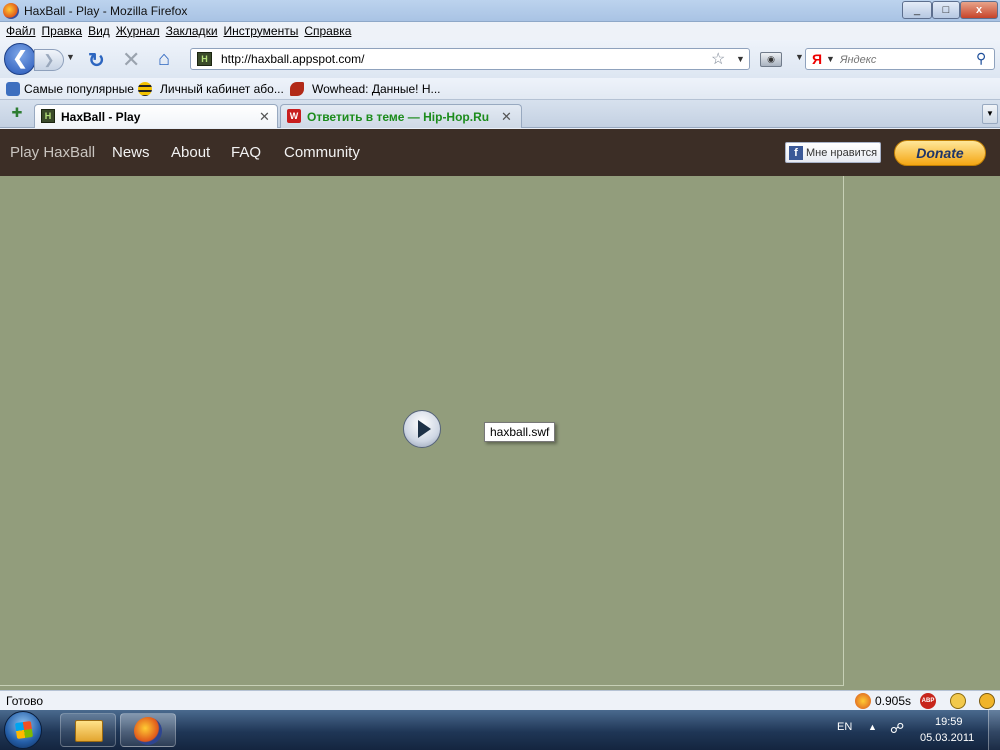  I want to click on rss-bookmark-icon, so click(13, 89).